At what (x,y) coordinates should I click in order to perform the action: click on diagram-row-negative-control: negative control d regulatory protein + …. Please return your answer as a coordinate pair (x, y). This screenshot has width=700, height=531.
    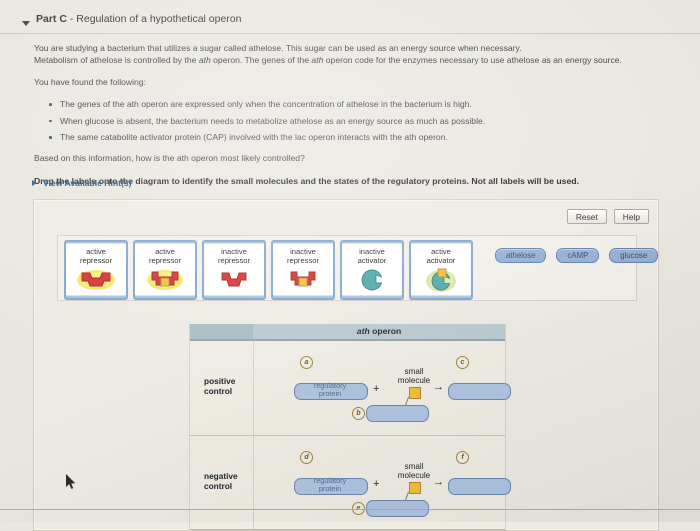
    Looking at the image, I should click on (350, 483).